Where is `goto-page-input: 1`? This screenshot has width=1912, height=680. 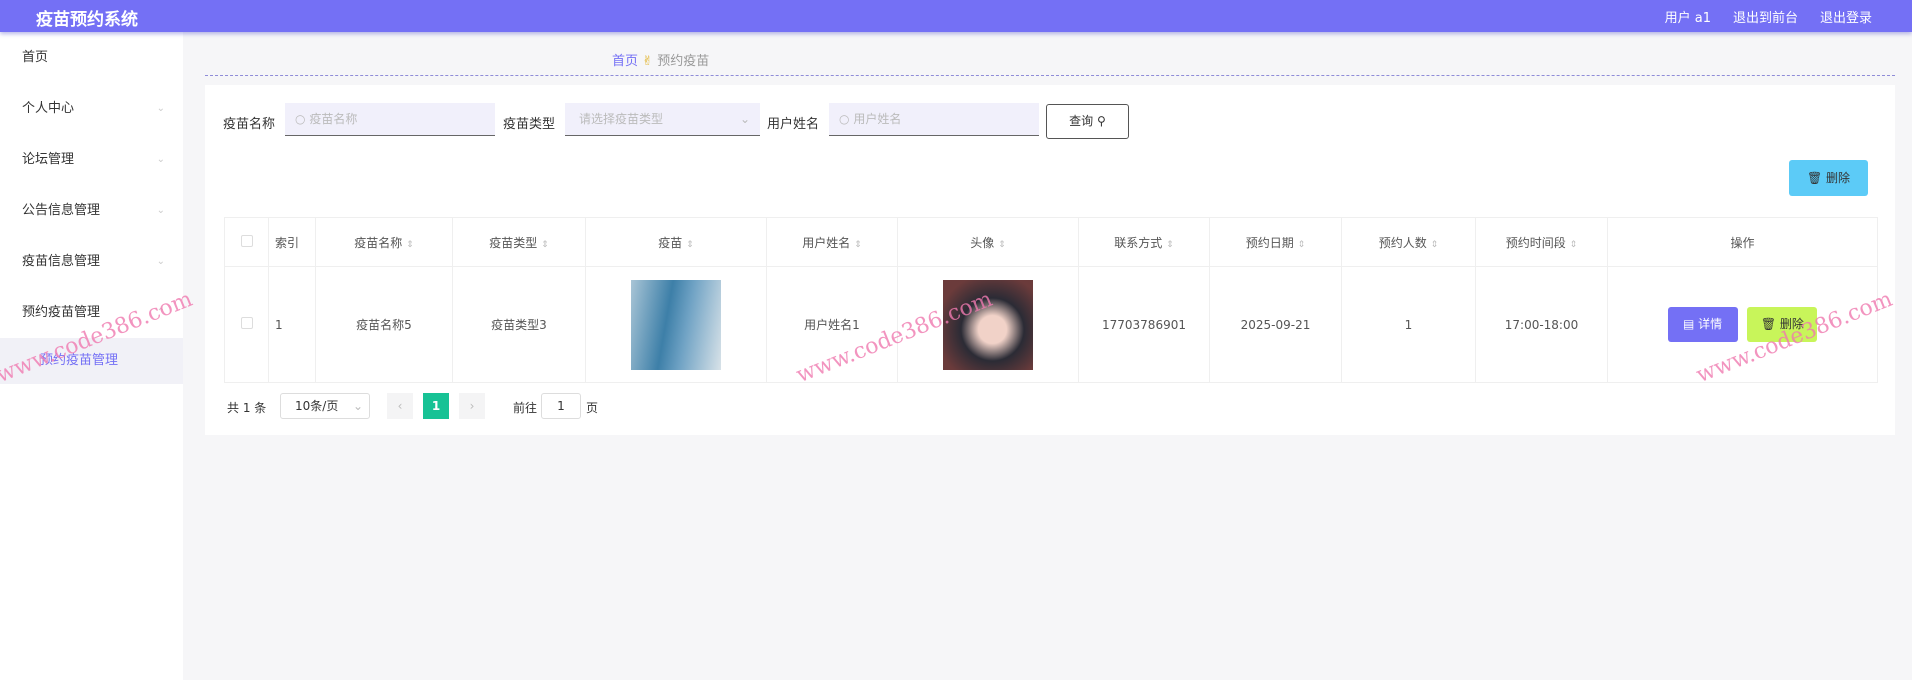
goto-page-input: 1 is located at coordinates (561, 406).